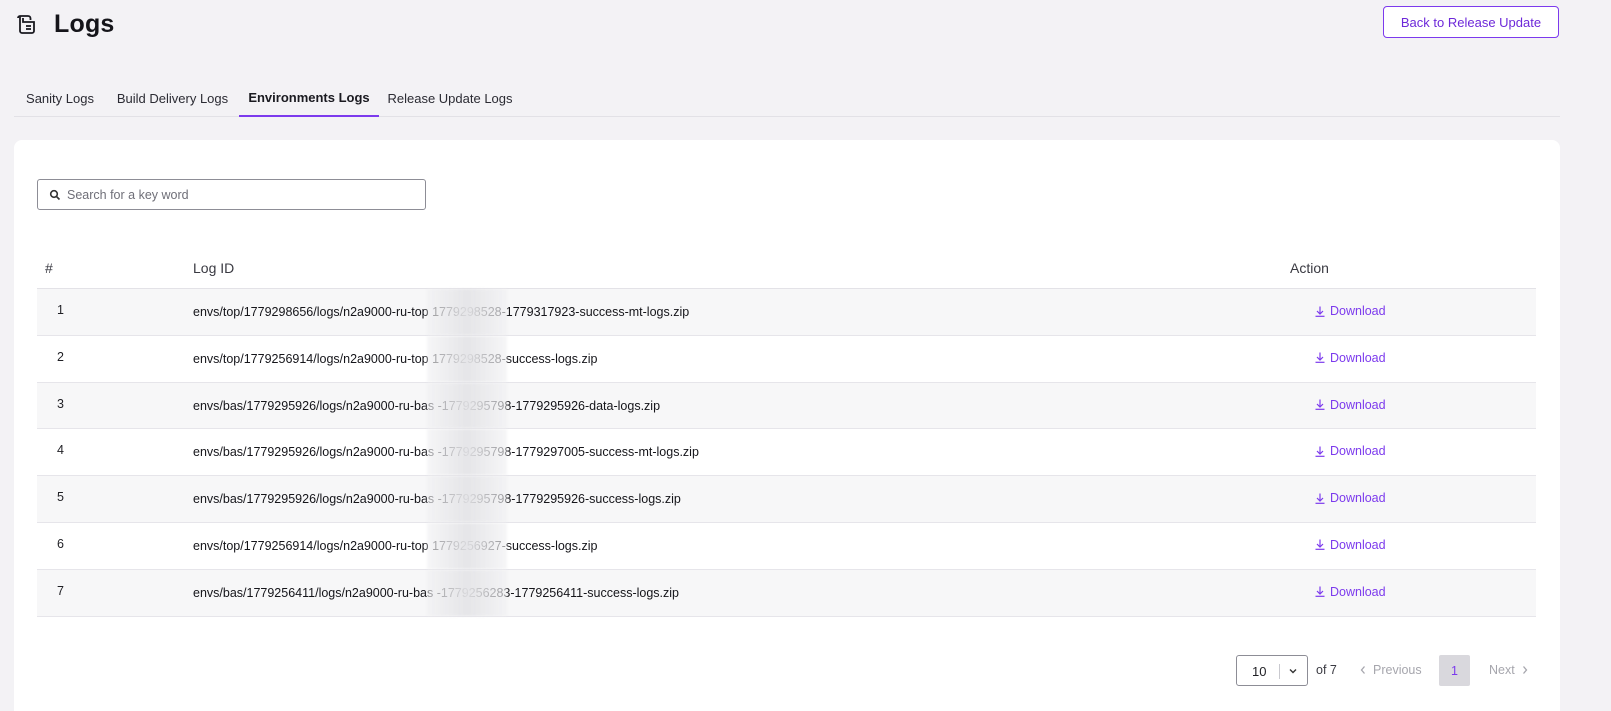 This screenshot has width=1611, height=711. Describe the element at coordinates (55, 195) in the screenshot. I see `search-icon` at that location.